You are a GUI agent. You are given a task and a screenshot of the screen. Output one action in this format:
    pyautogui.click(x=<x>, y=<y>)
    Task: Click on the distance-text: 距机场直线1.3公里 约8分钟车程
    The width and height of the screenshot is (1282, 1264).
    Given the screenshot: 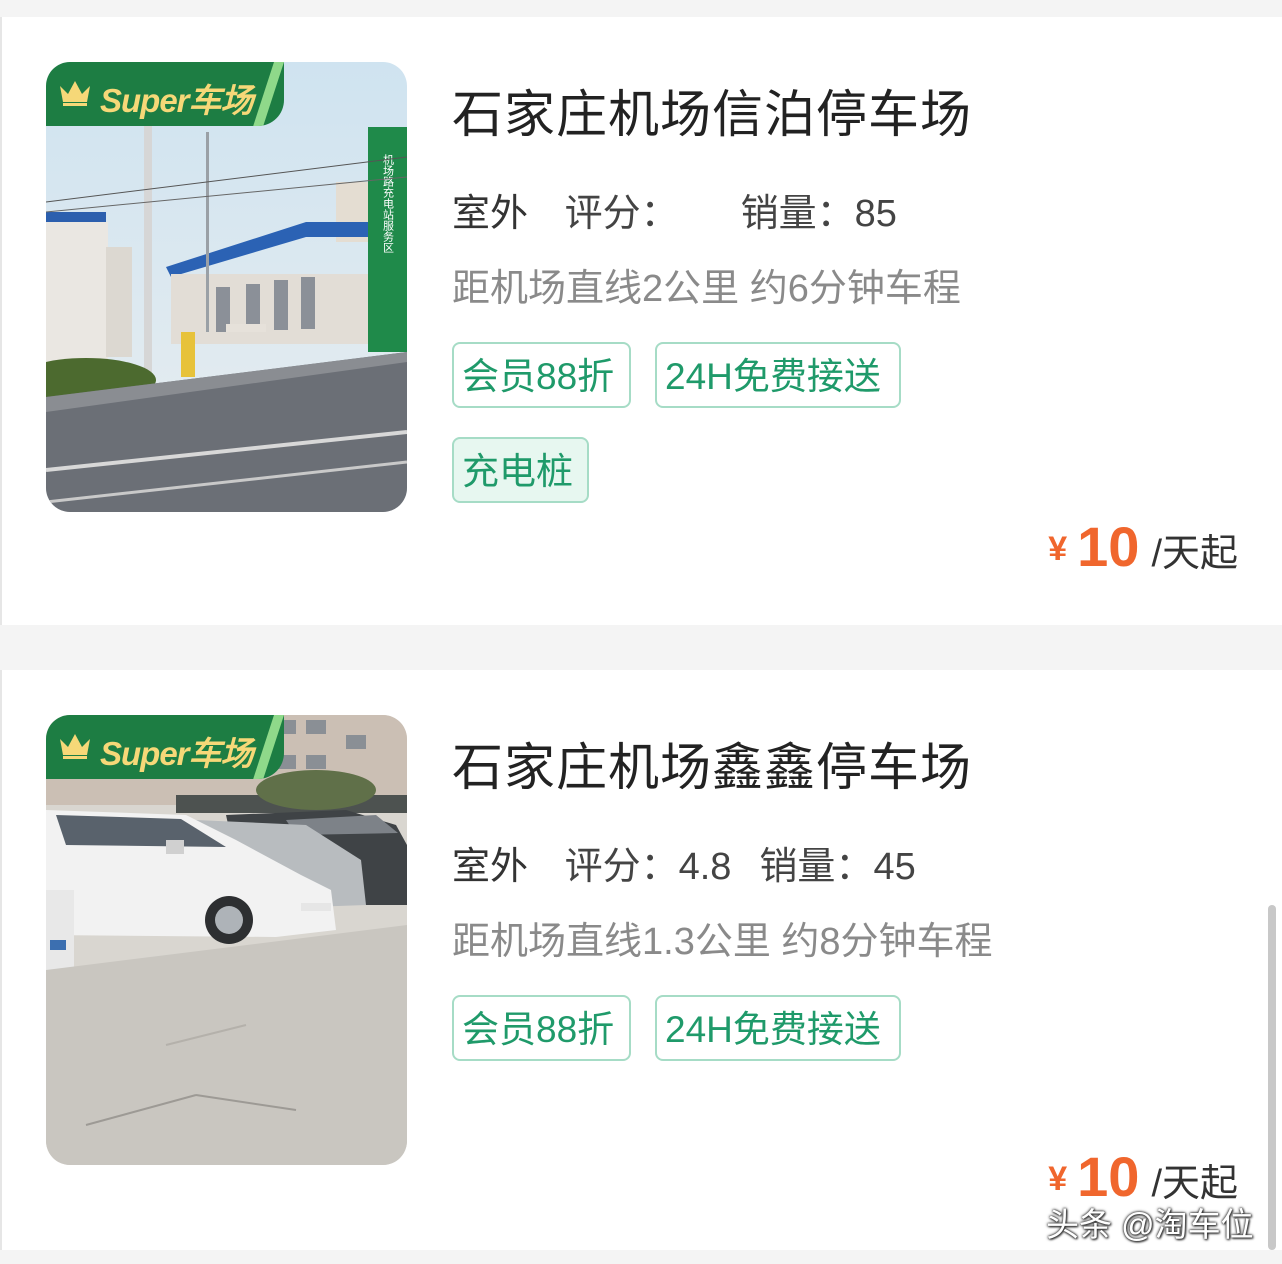 What is the action you would take?
    pyautogui.click(x=722, y=942)
    